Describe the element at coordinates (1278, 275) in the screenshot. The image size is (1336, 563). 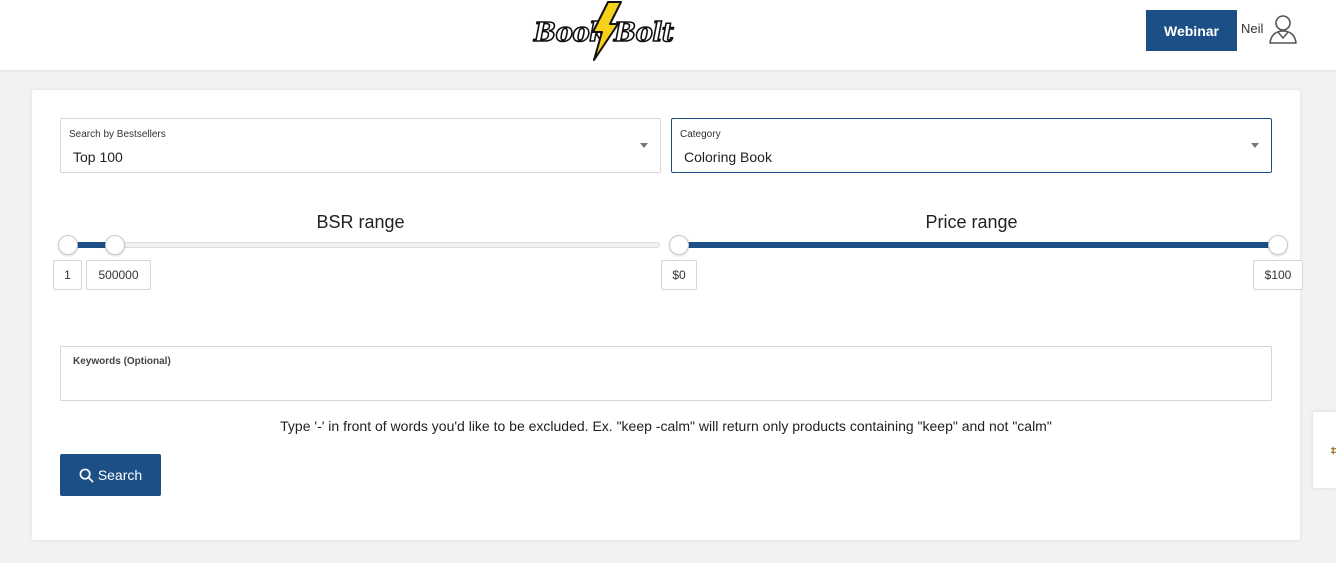
I see `price-max-value: $100` at that location.